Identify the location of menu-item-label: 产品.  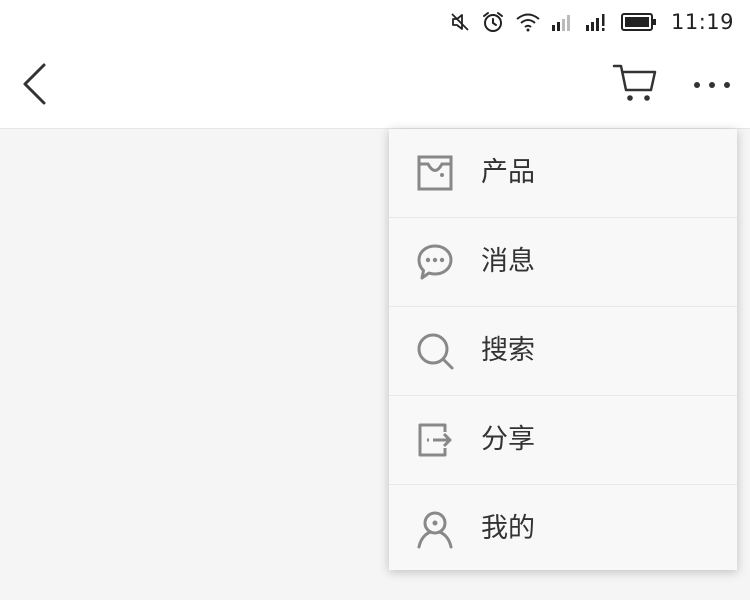
(508, 172).